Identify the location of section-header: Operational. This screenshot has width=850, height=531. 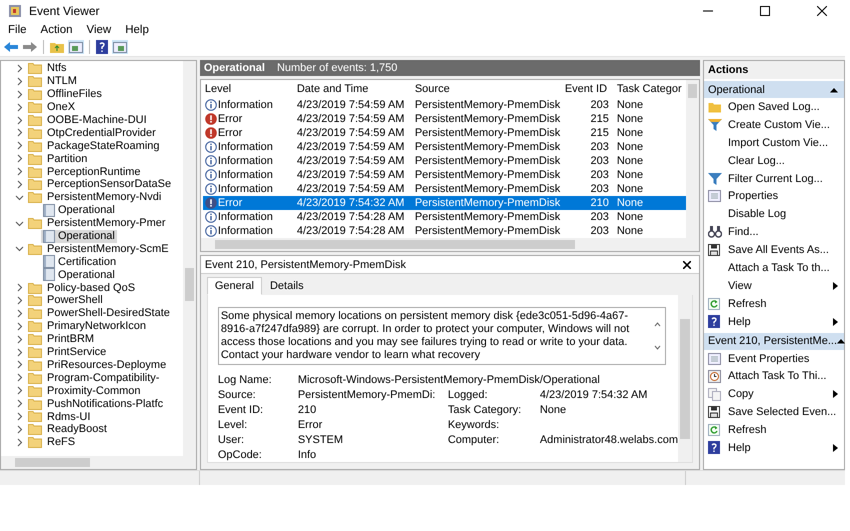
(774, 89).